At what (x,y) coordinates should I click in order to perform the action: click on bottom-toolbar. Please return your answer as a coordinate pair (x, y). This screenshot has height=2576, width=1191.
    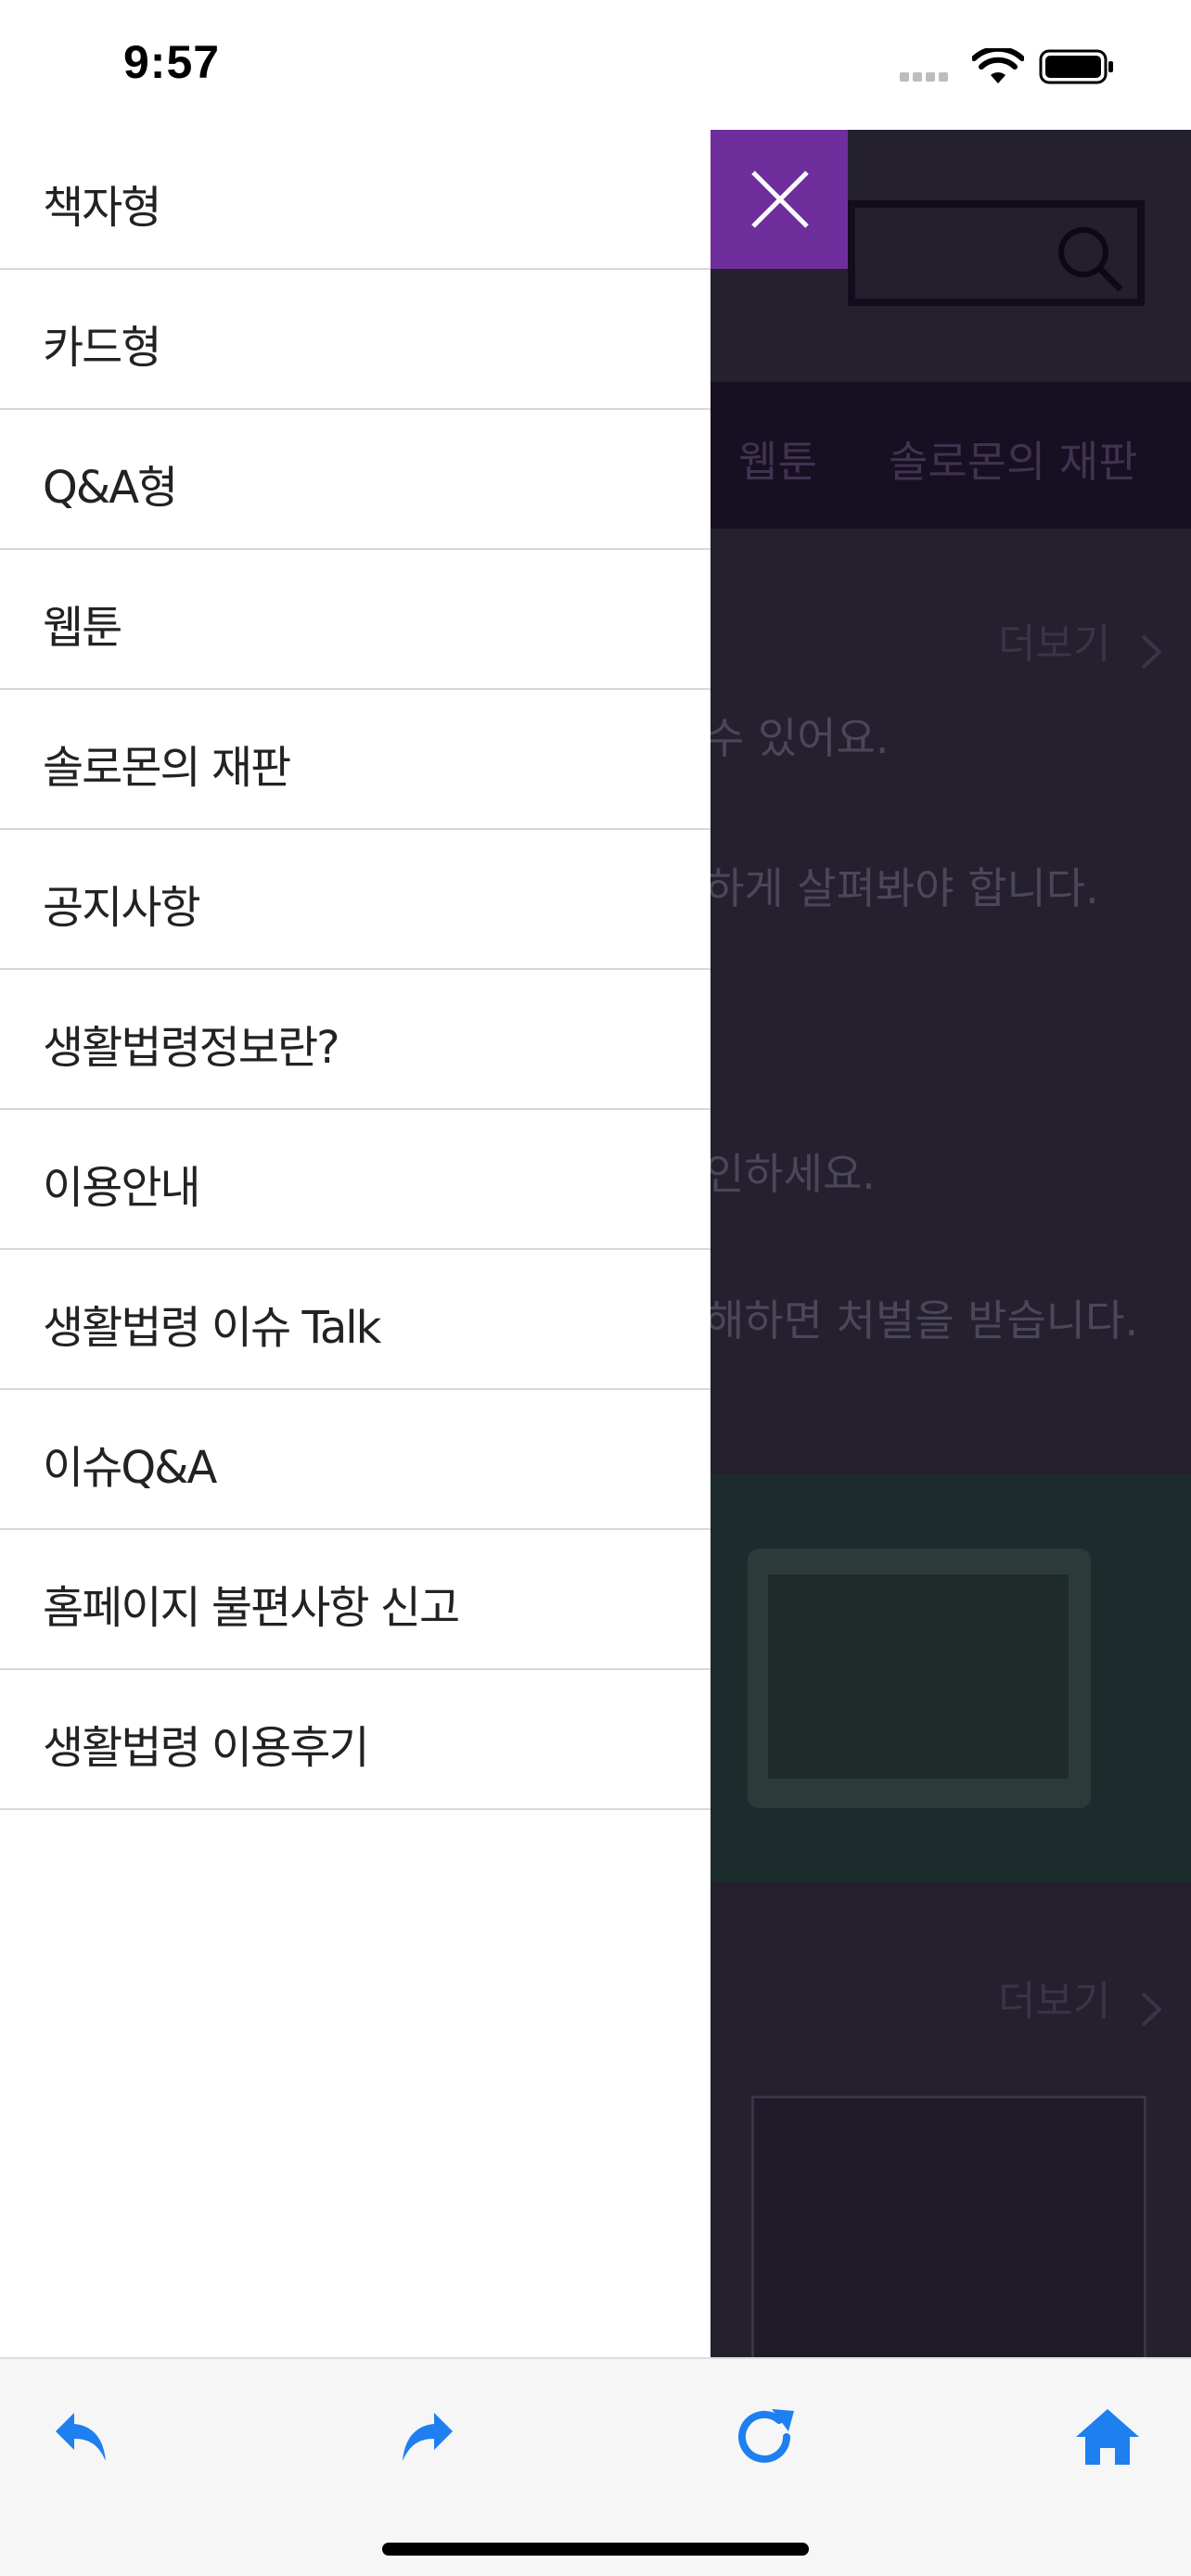
    Looking at the image, I should click on (595, 2466).